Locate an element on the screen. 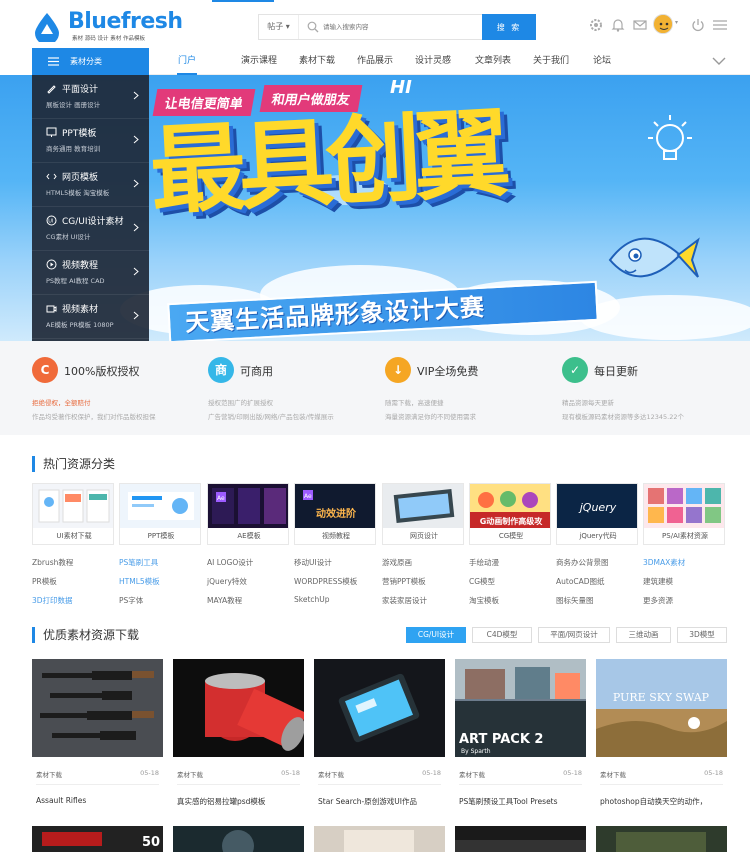 Image resolution: width=750 pixels, height=852 pixels. category-link: AutoCAD图纸 is located at coordinates (580, 581).